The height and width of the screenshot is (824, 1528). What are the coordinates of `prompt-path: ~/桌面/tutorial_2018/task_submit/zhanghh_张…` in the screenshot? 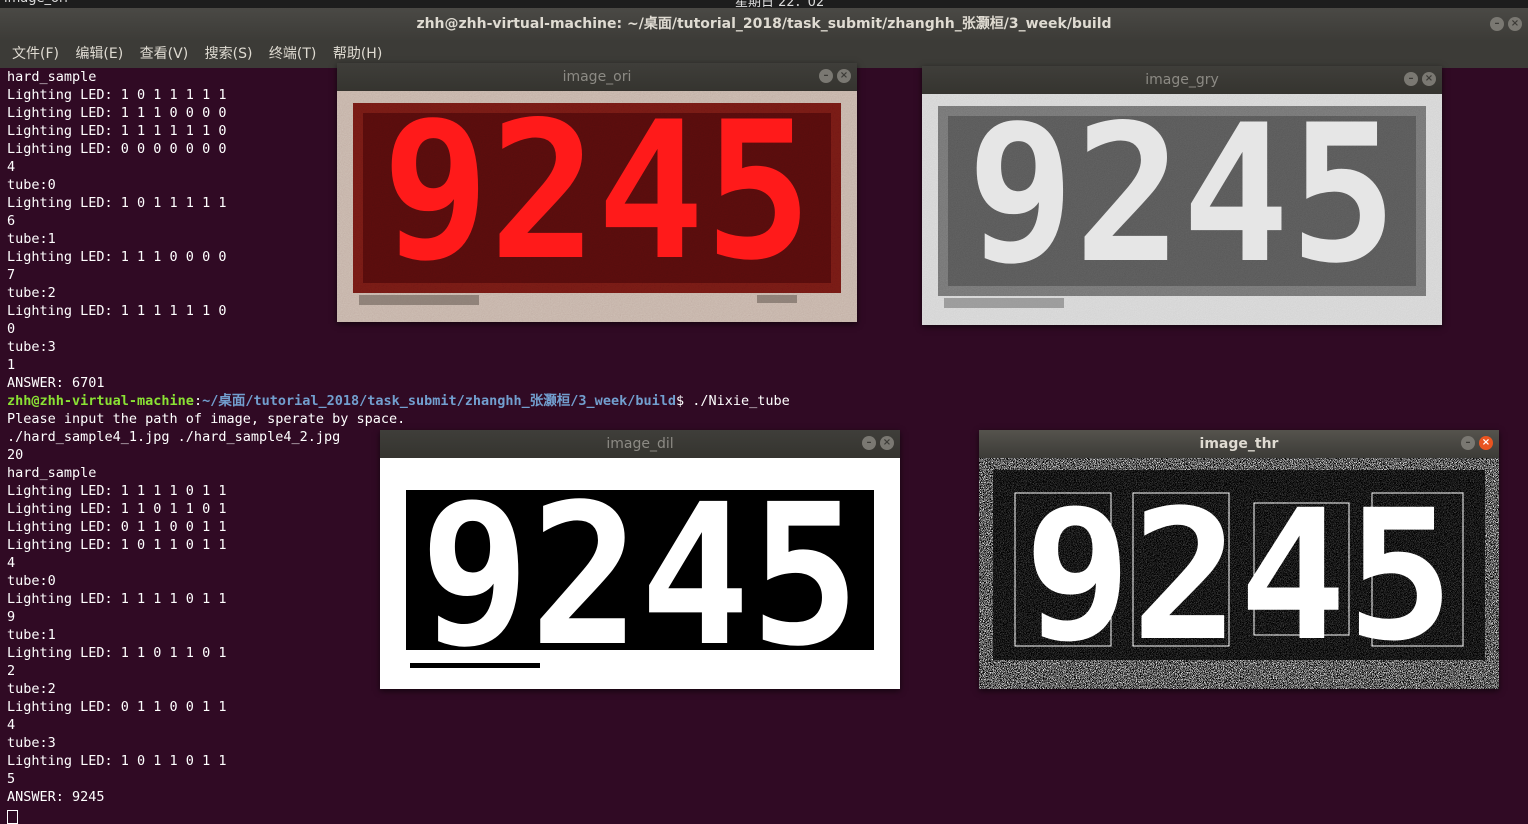 It's located at (439, 401).